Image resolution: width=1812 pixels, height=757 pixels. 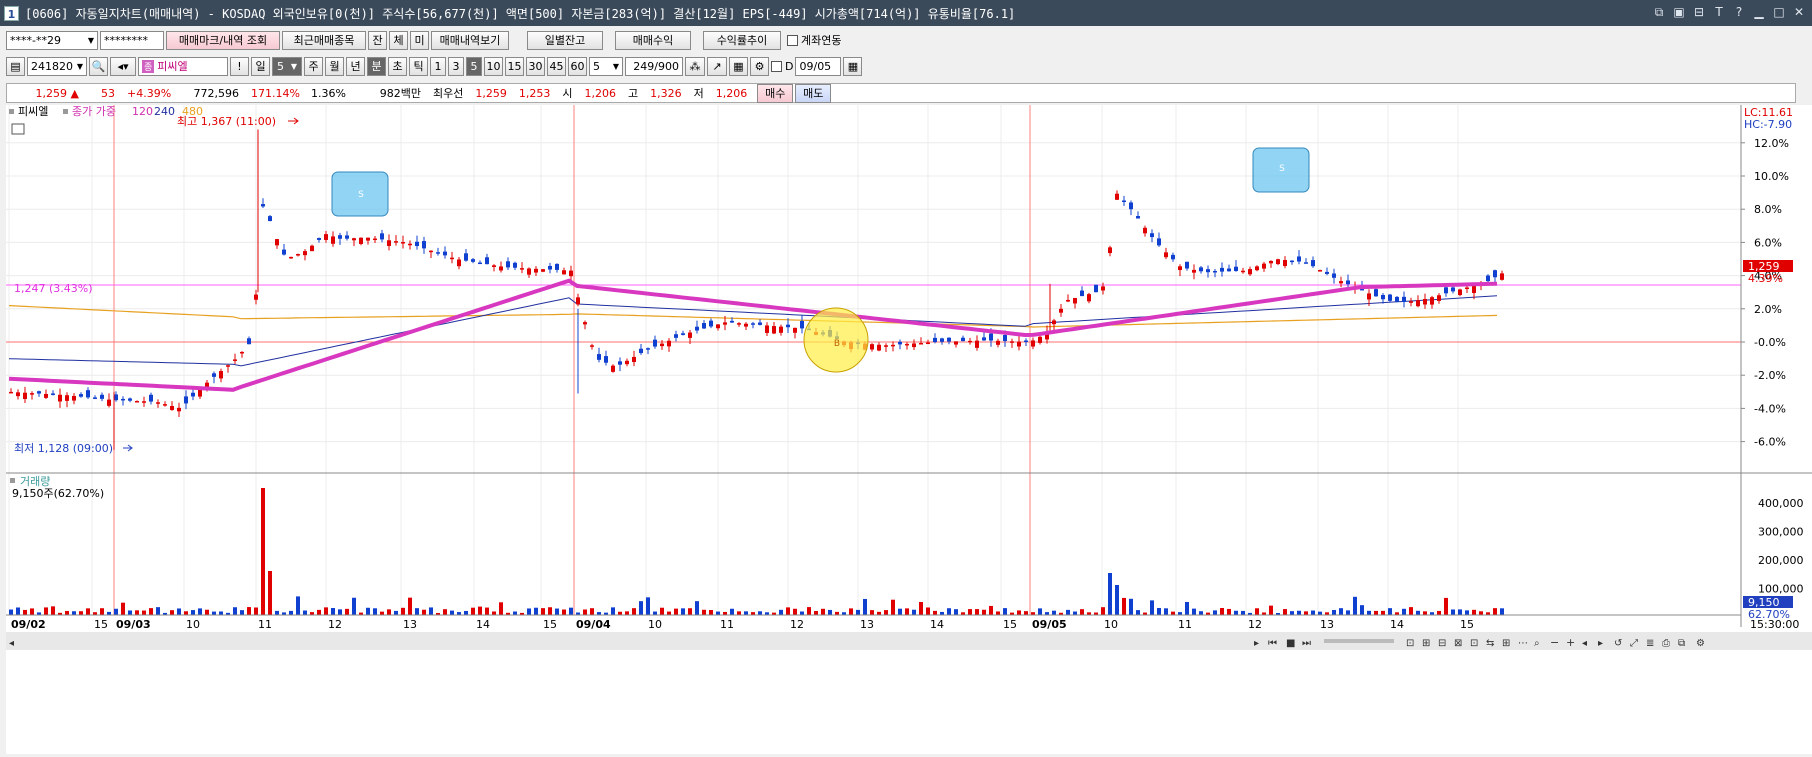 I want to click on scroll-left-icon: ◂, so click(x=11, y=643).